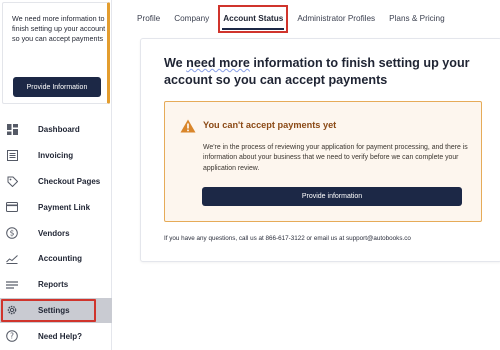 The height and width of the screenshot is (350, 500). I want to click on sidebar-item-invoicing: Invoicing, so click(56, 156).